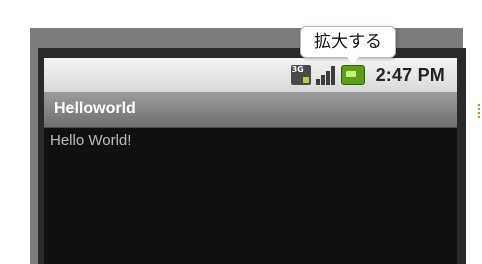 The width and height of the screenshot is (482, 264). What do you see at coordinates (95, 108) in the screenshot?
I see `app-title: Helloworld` at bounding box center [95, 108].